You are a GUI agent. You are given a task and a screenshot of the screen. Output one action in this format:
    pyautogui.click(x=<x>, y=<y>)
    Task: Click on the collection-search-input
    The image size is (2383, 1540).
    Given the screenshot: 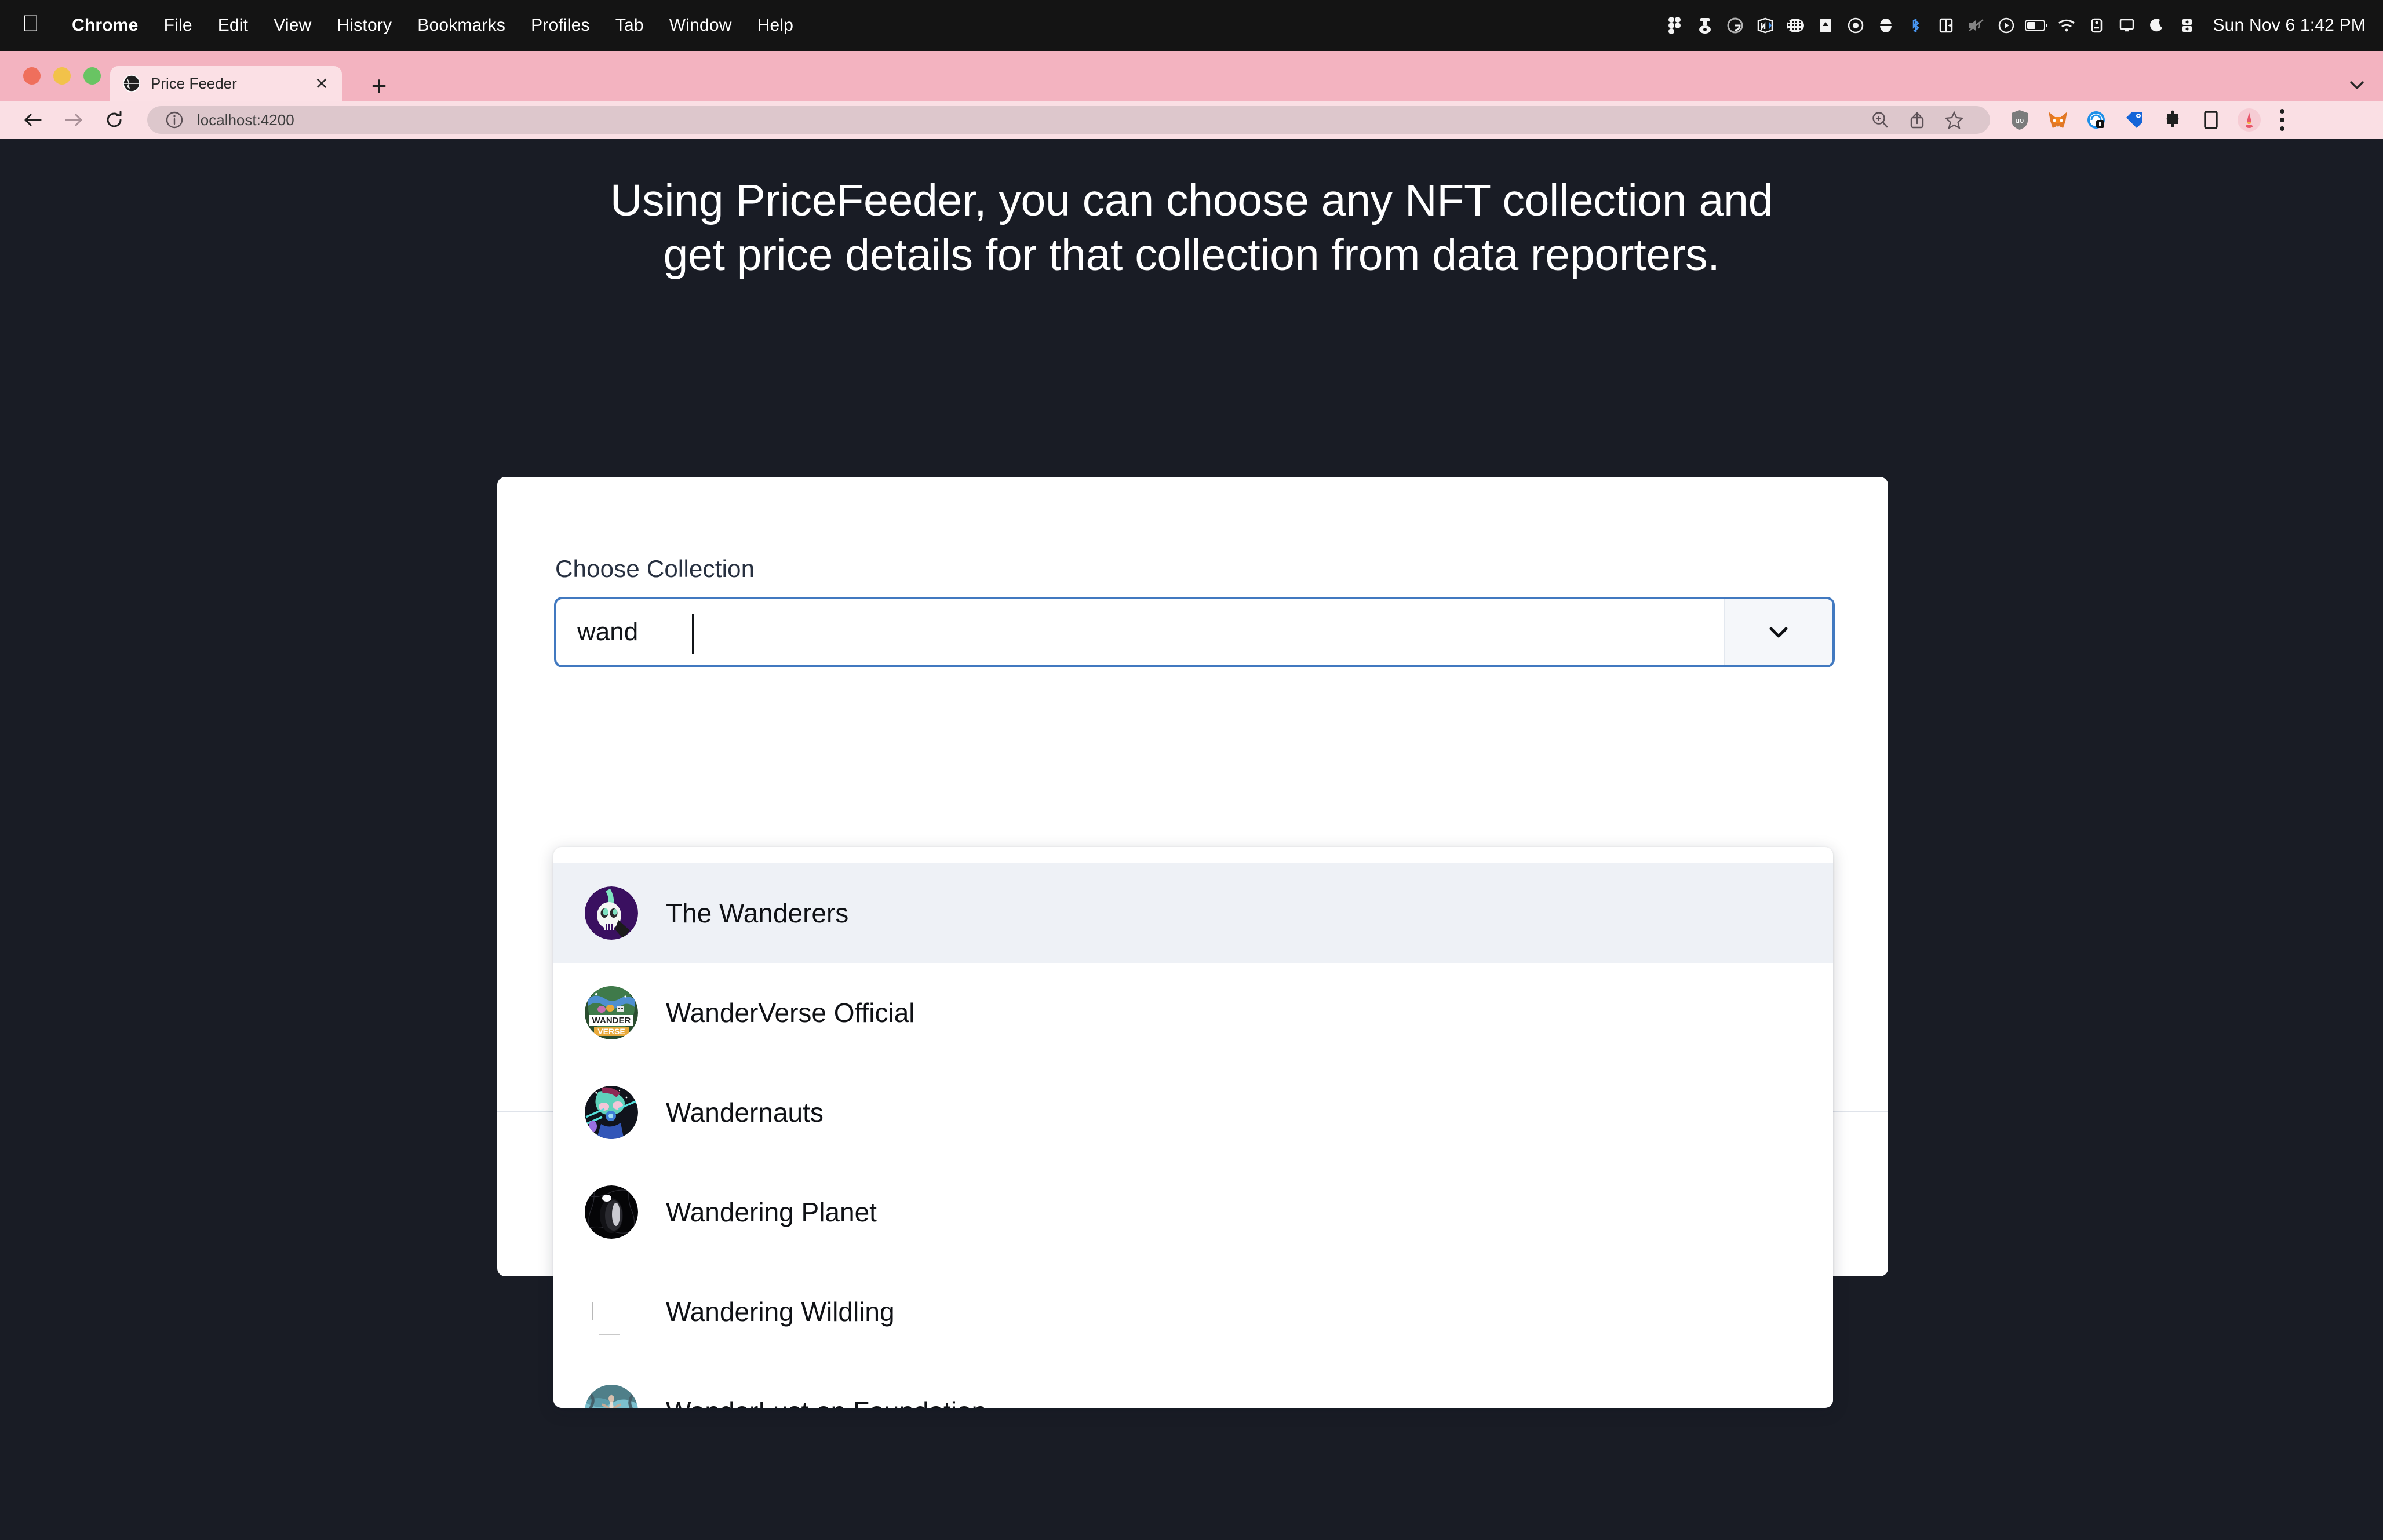 What is the action you would take?
    pyautogui.click(x=1140, y=632)
    